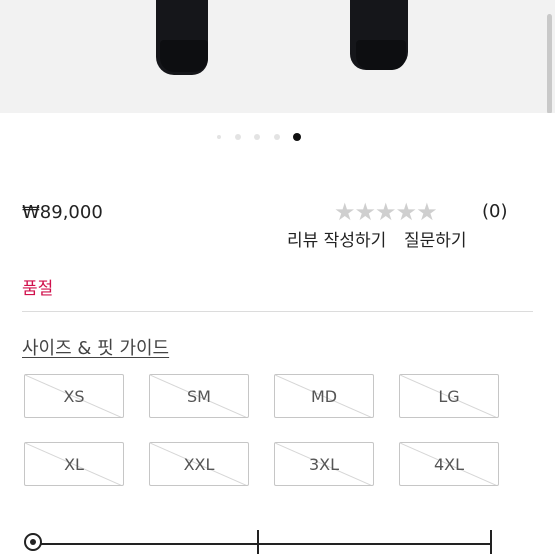 The image size is (555, 555). I want to click on size-option-md: MD, so click(324, 396).